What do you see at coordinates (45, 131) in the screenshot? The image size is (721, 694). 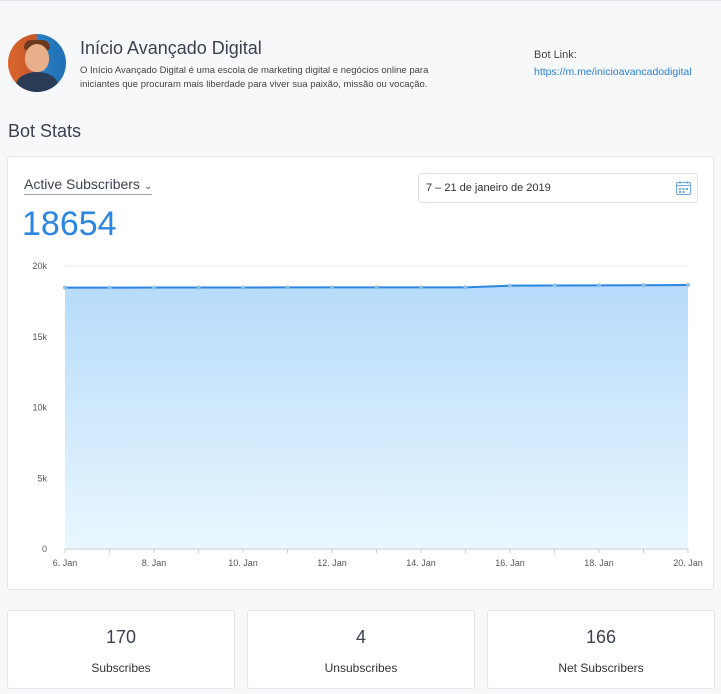 I see `section-title: Bot Stats` at bounding box center [45, 131].